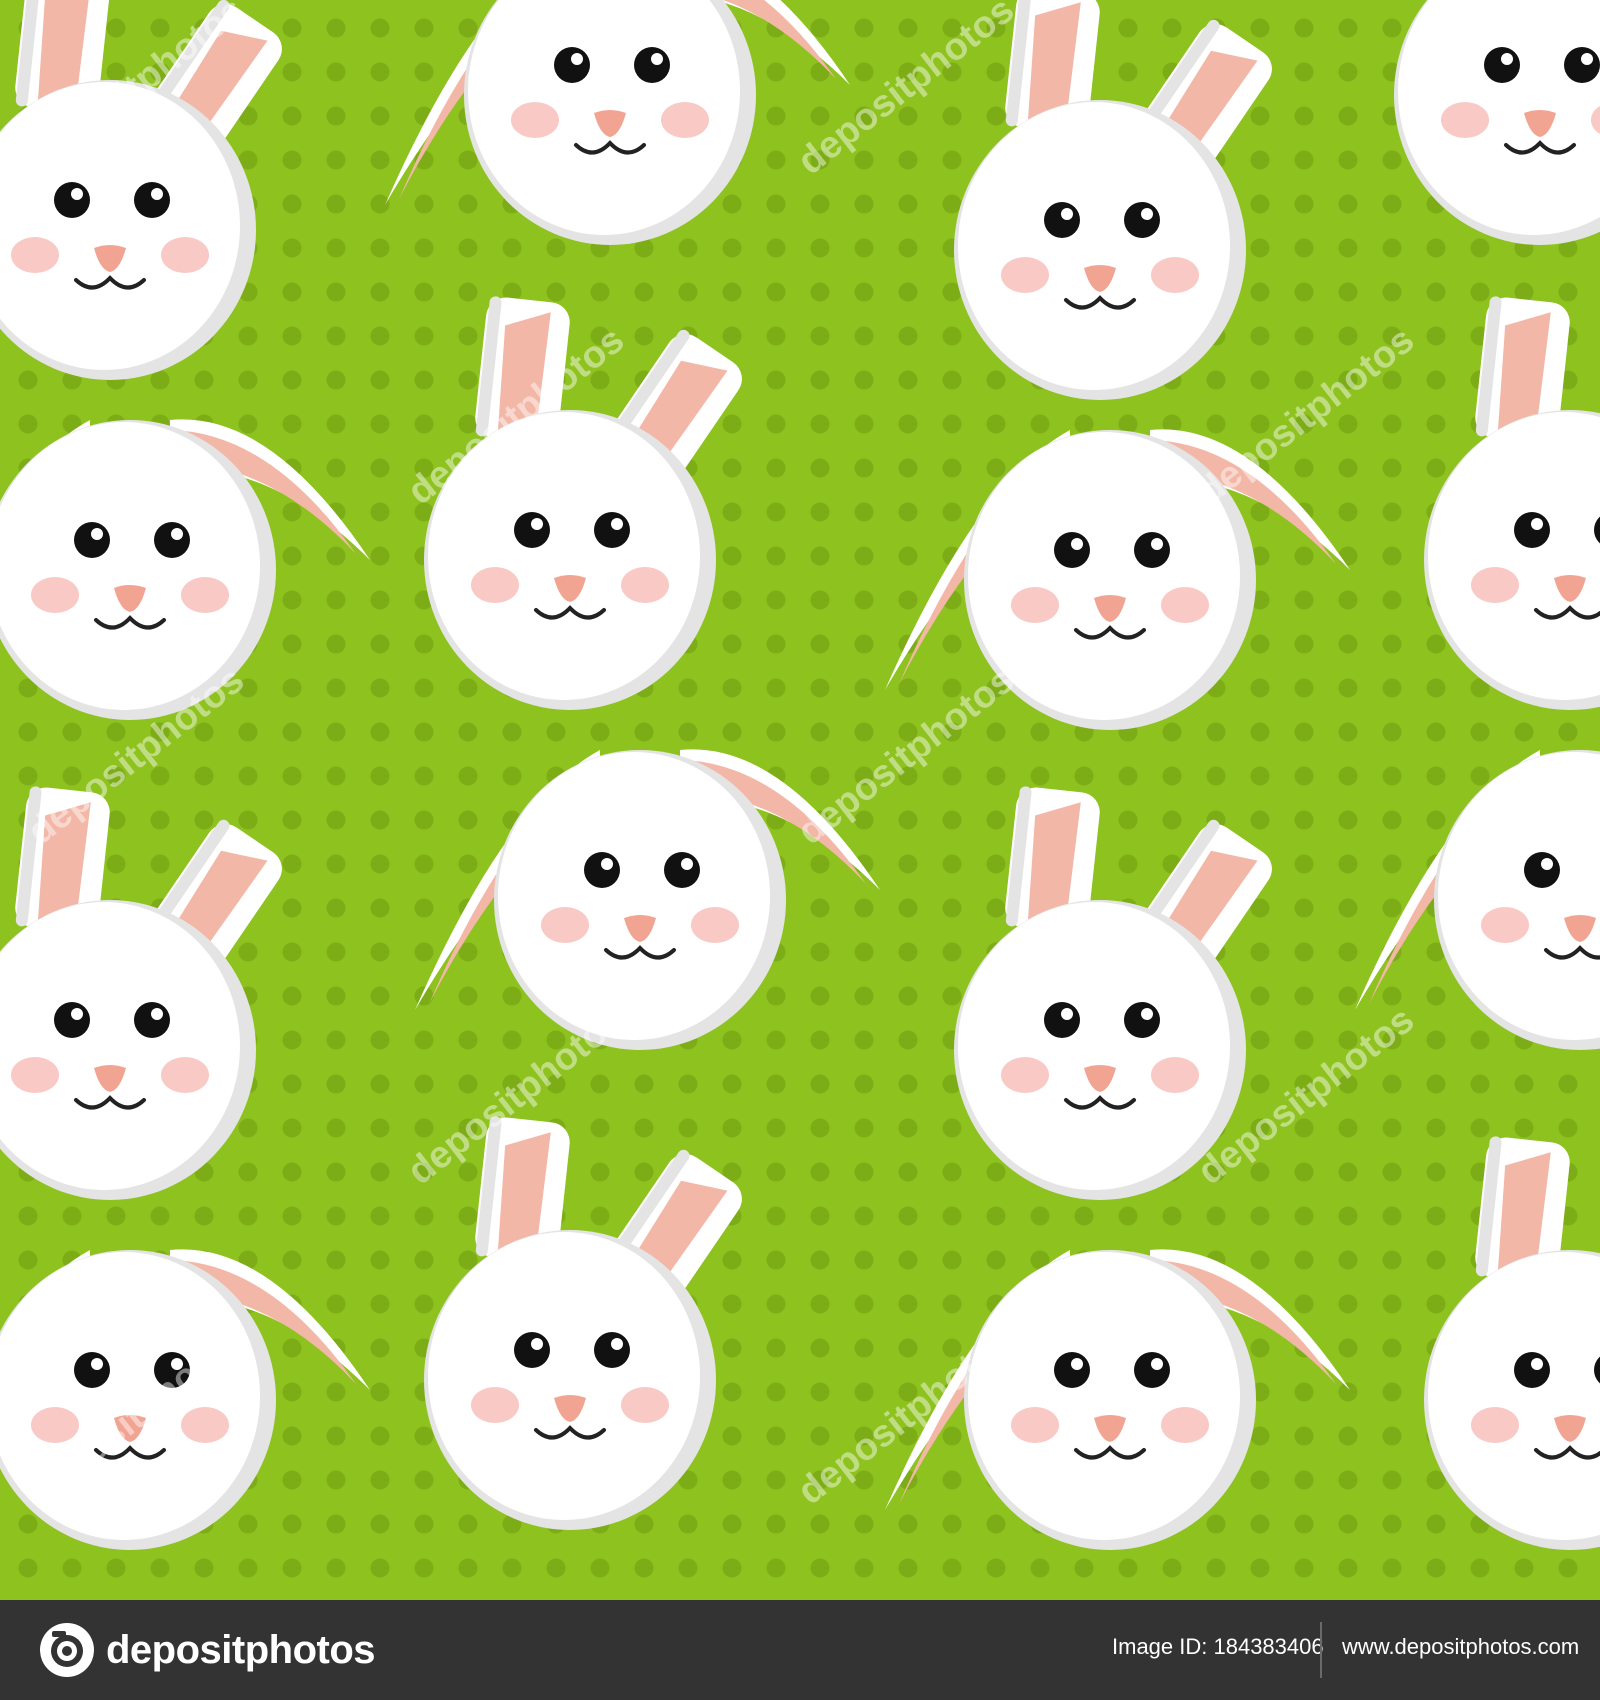 The height and width of the screenshot is (1700, 1600). Describe the element at coordinates (1321, 1650) in the screenshot. I see `footer-divider` at that location.